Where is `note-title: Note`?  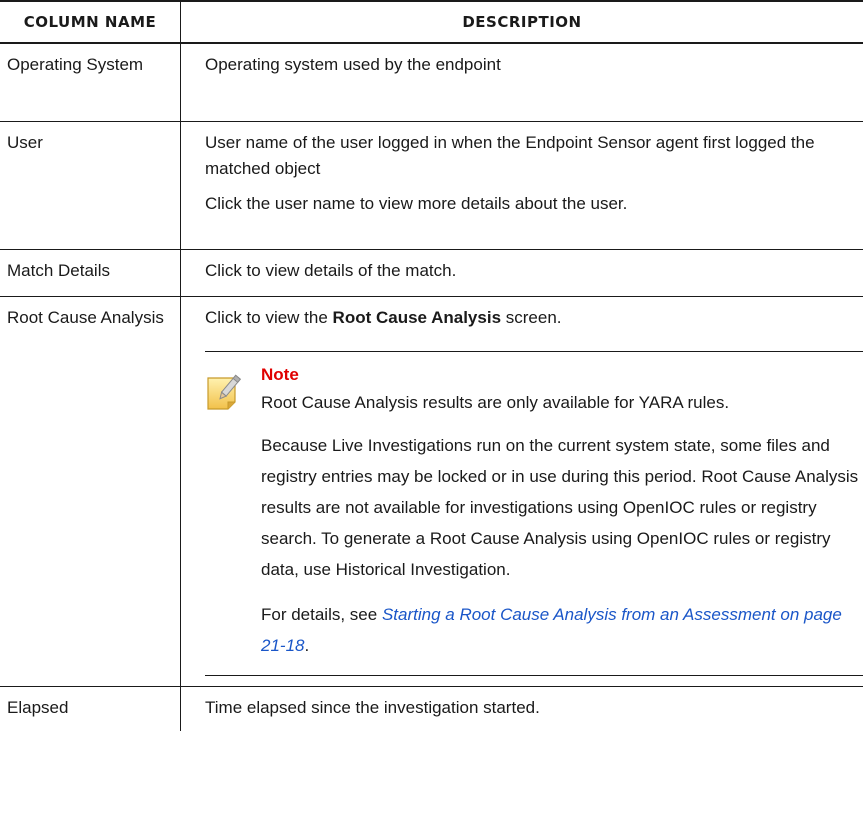 note-title: Note is located at coordinates (280, 374).